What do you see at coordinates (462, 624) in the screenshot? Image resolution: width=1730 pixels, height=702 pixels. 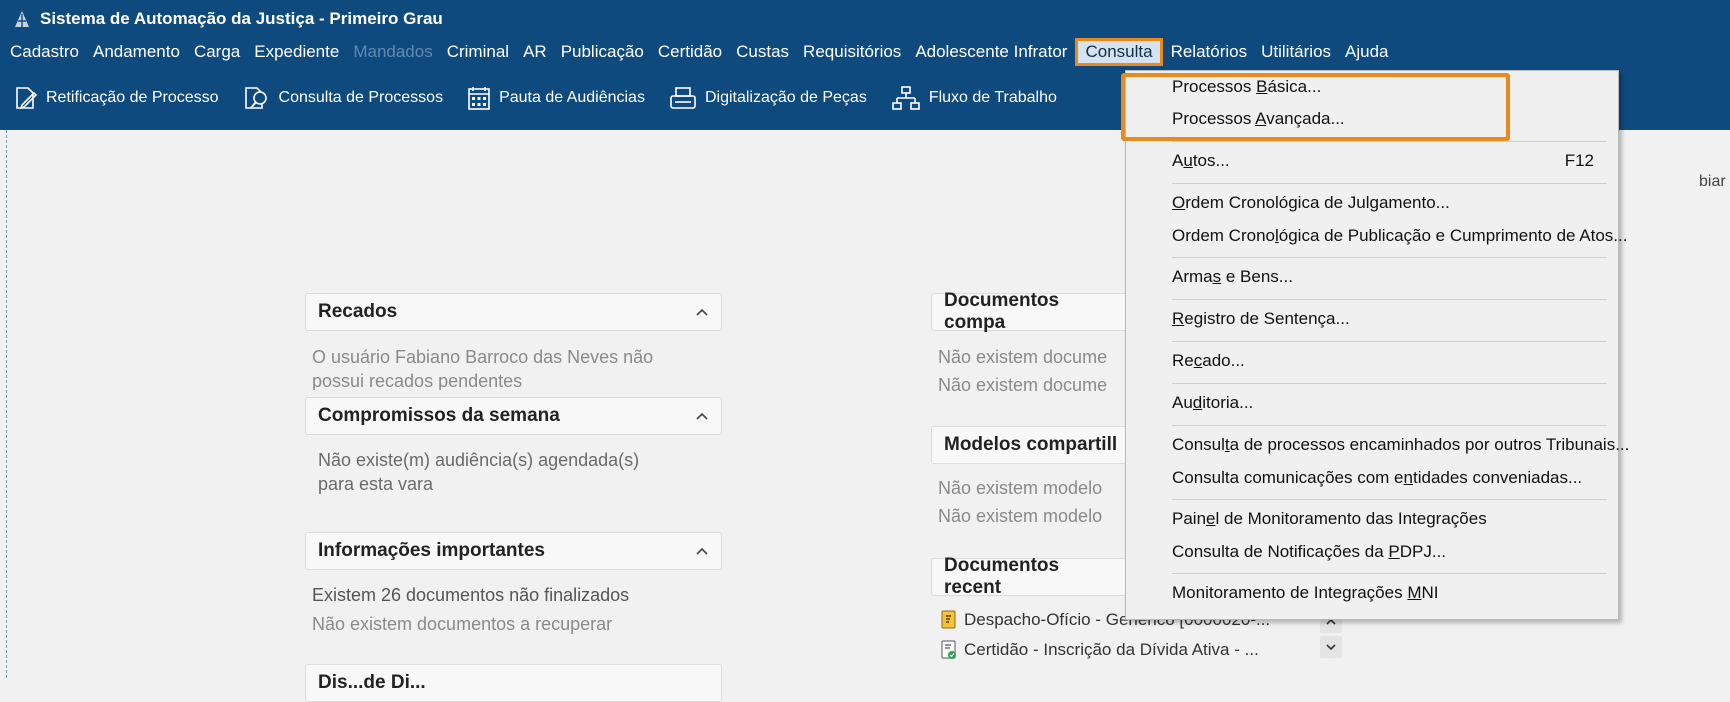 I see `informacoes-text-2: Não existem documentos a recuperar` at bounding box center [462, 624].